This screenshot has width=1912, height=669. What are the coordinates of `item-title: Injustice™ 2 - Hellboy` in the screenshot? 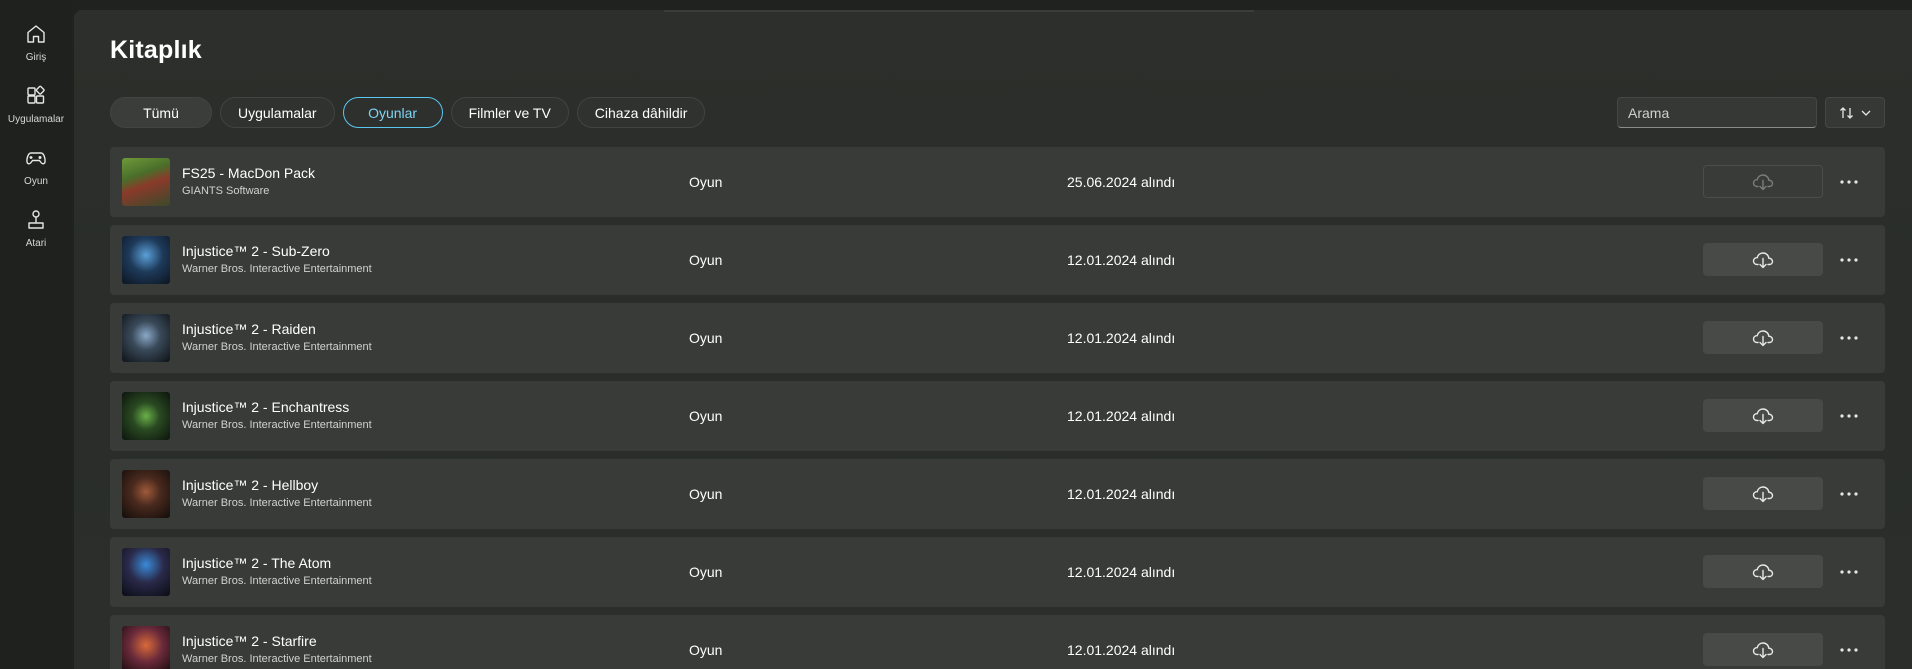 It's located at (250, 485).